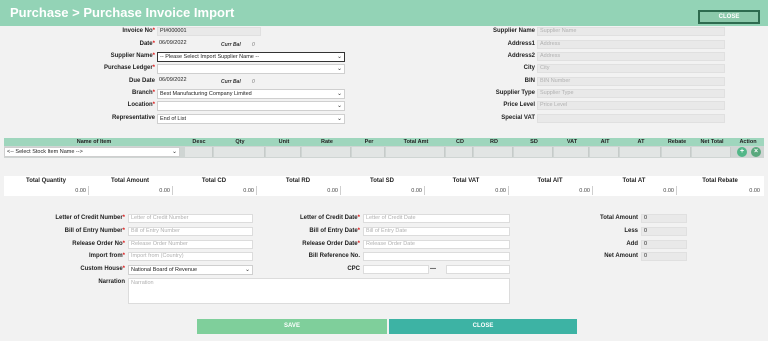  Describe the element at coordinates (729, 17) in the screenshot. I see `close-button-top: CLOSE` at that location.